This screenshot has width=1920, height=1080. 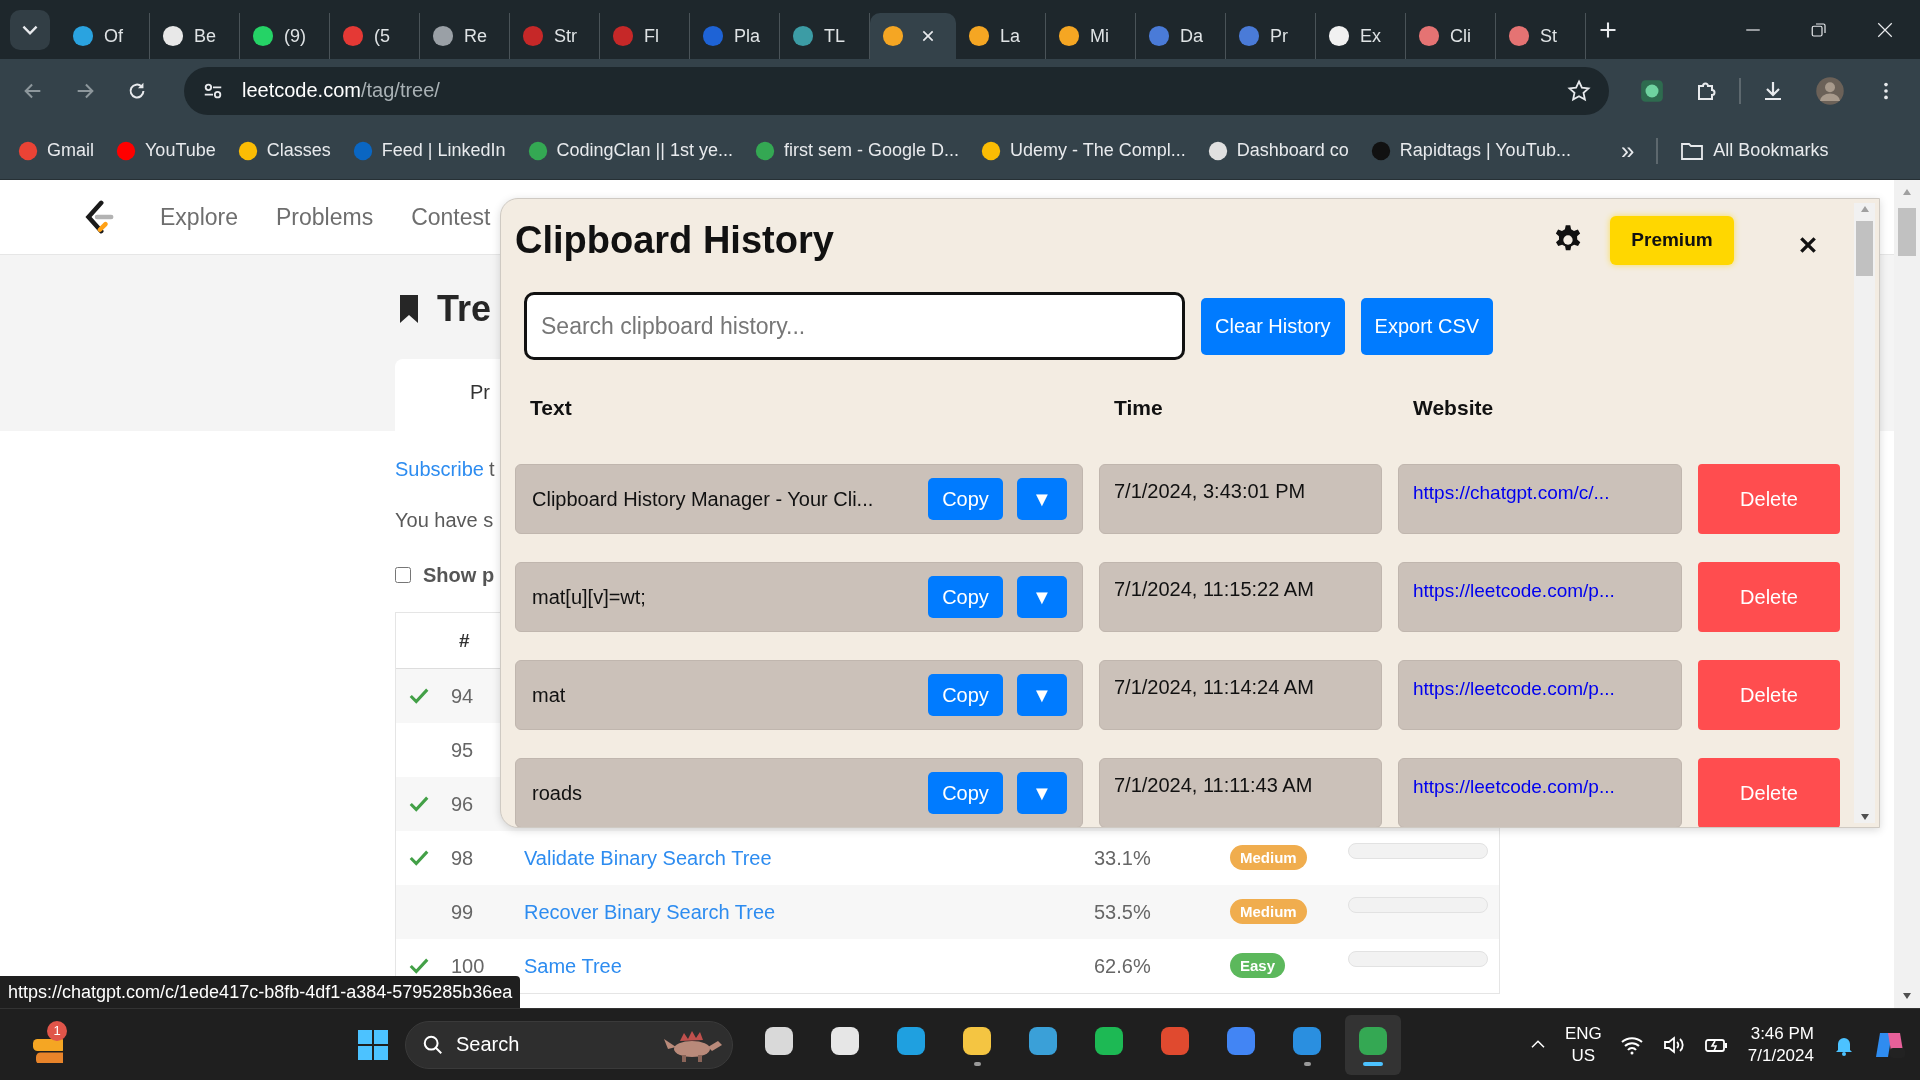 What do you see at coordinates (1138, 408) in the screenshot?
I see `column-header: Time` at bounding box center [1138, 408].